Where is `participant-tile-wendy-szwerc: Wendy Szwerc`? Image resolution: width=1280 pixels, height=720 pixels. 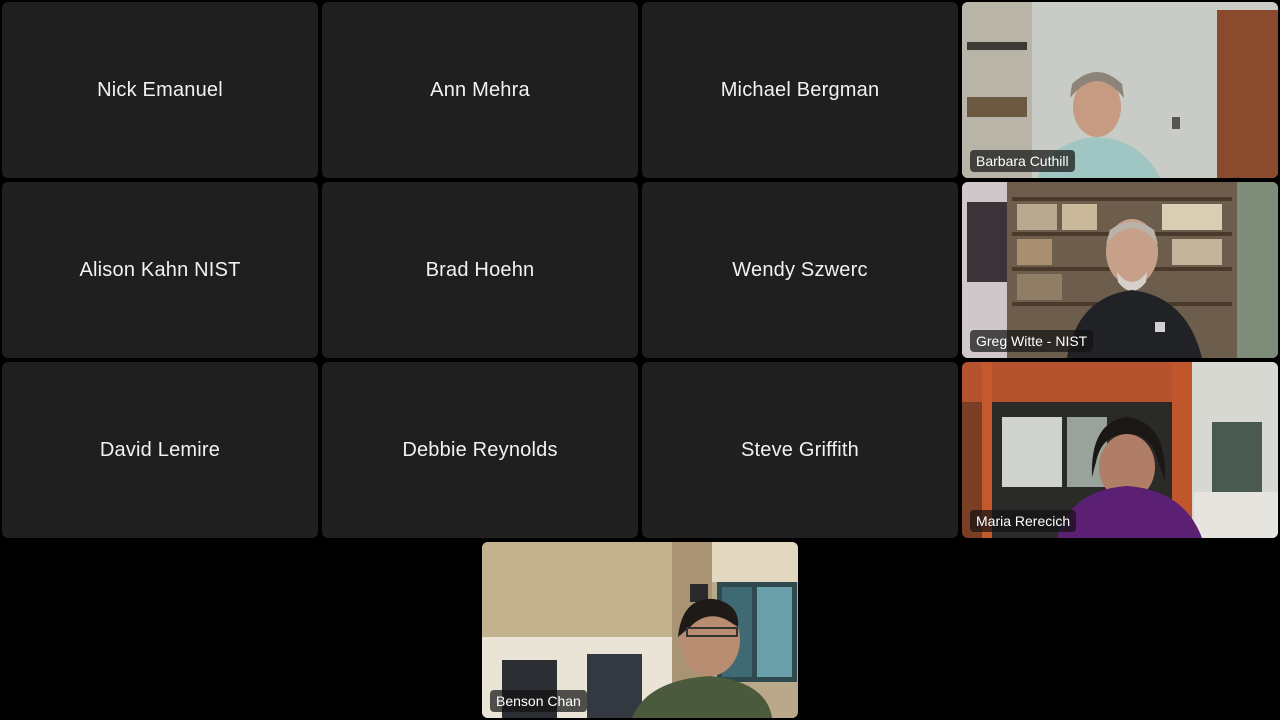 participant-tile-wendy-szwerc: Wendy Szwerc is located at coordinates (800, 270).